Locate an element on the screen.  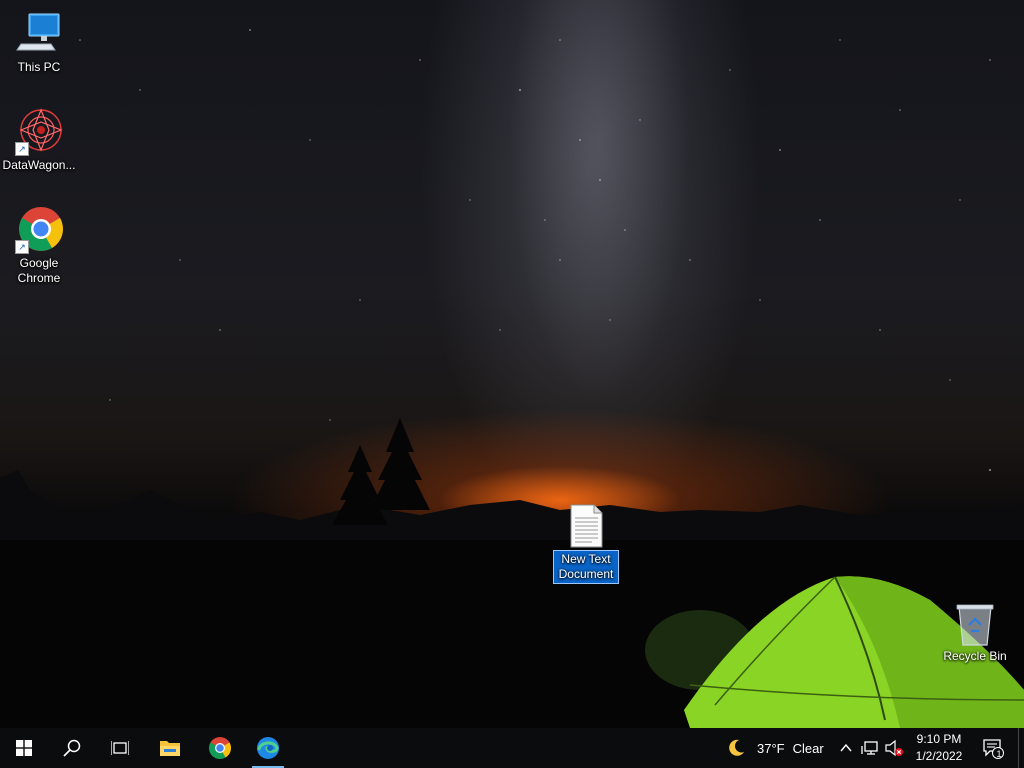
show-hidden-icons-button is located at coordinates (846, 748).